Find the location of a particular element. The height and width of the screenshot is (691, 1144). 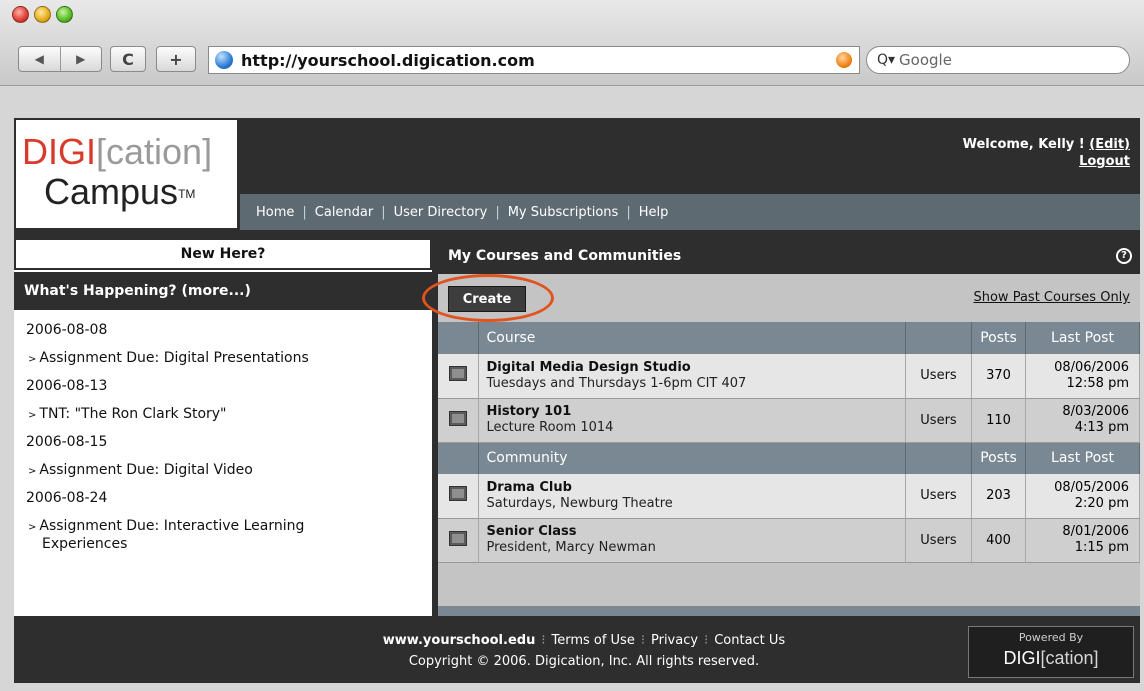

courses-panel-title: My Courses and Communities ? is located at coordinates (789, 256).